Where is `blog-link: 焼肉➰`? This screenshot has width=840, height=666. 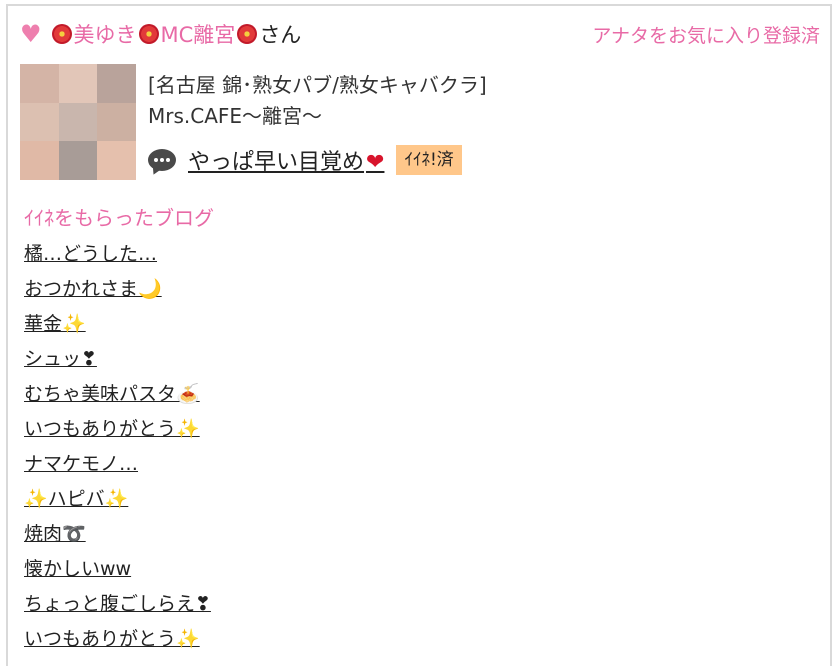 blog-link: 焼肉➰ is located at coordinates (55, 534).